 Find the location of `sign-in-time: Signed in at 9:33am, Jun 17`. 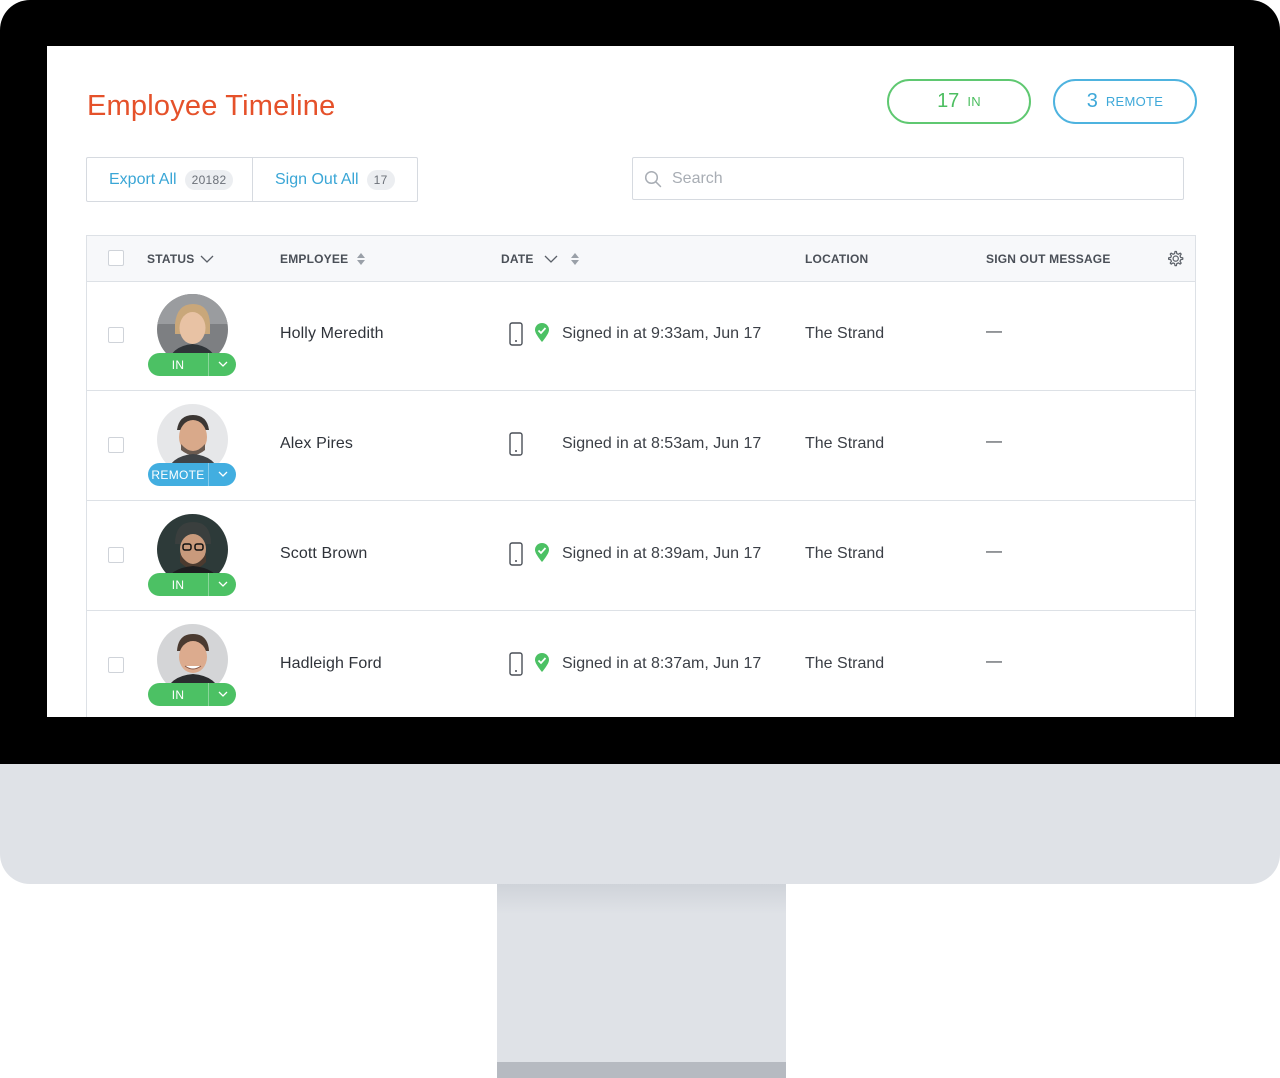

sign-in-time: Signed in at 9:33am, Jun 17 is located at coordinates (662, 333).